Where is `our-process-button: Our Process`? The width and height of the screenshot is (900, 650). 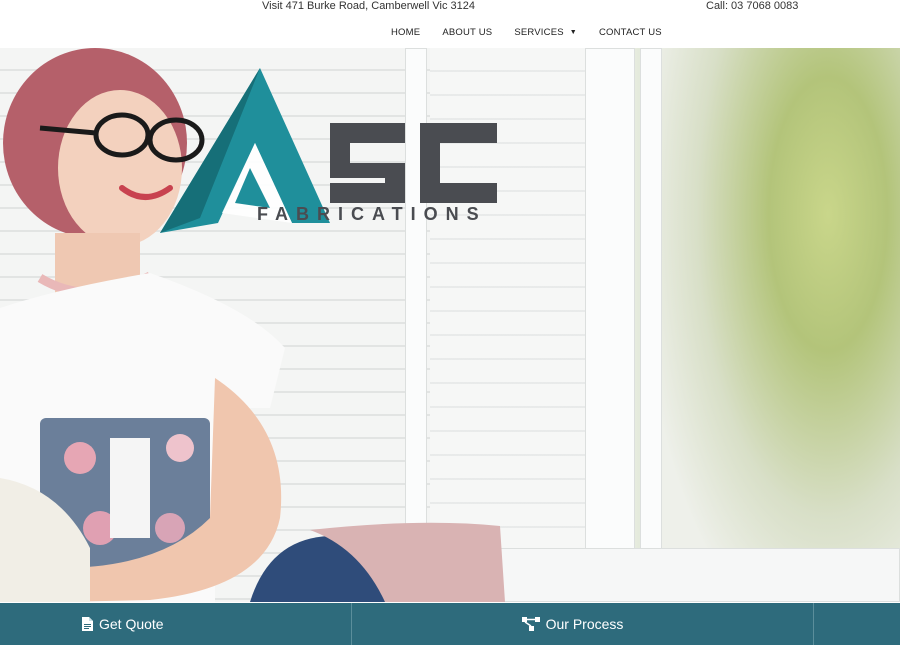
our-process-button: Our Process is located at coordinates (583, 624).